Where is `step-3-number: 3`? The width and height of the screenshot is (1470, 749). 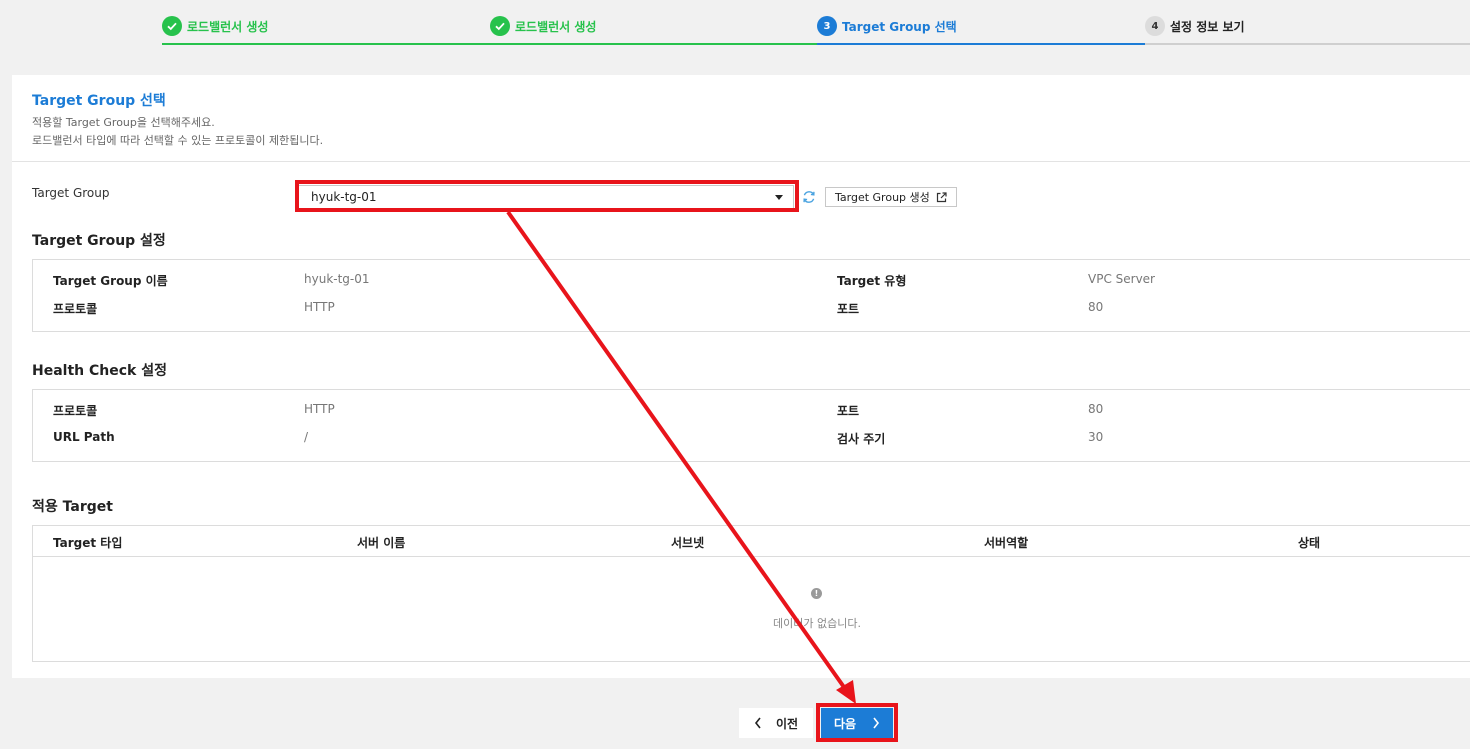
step-3-number: 3 is located at coordinates (827, 26).